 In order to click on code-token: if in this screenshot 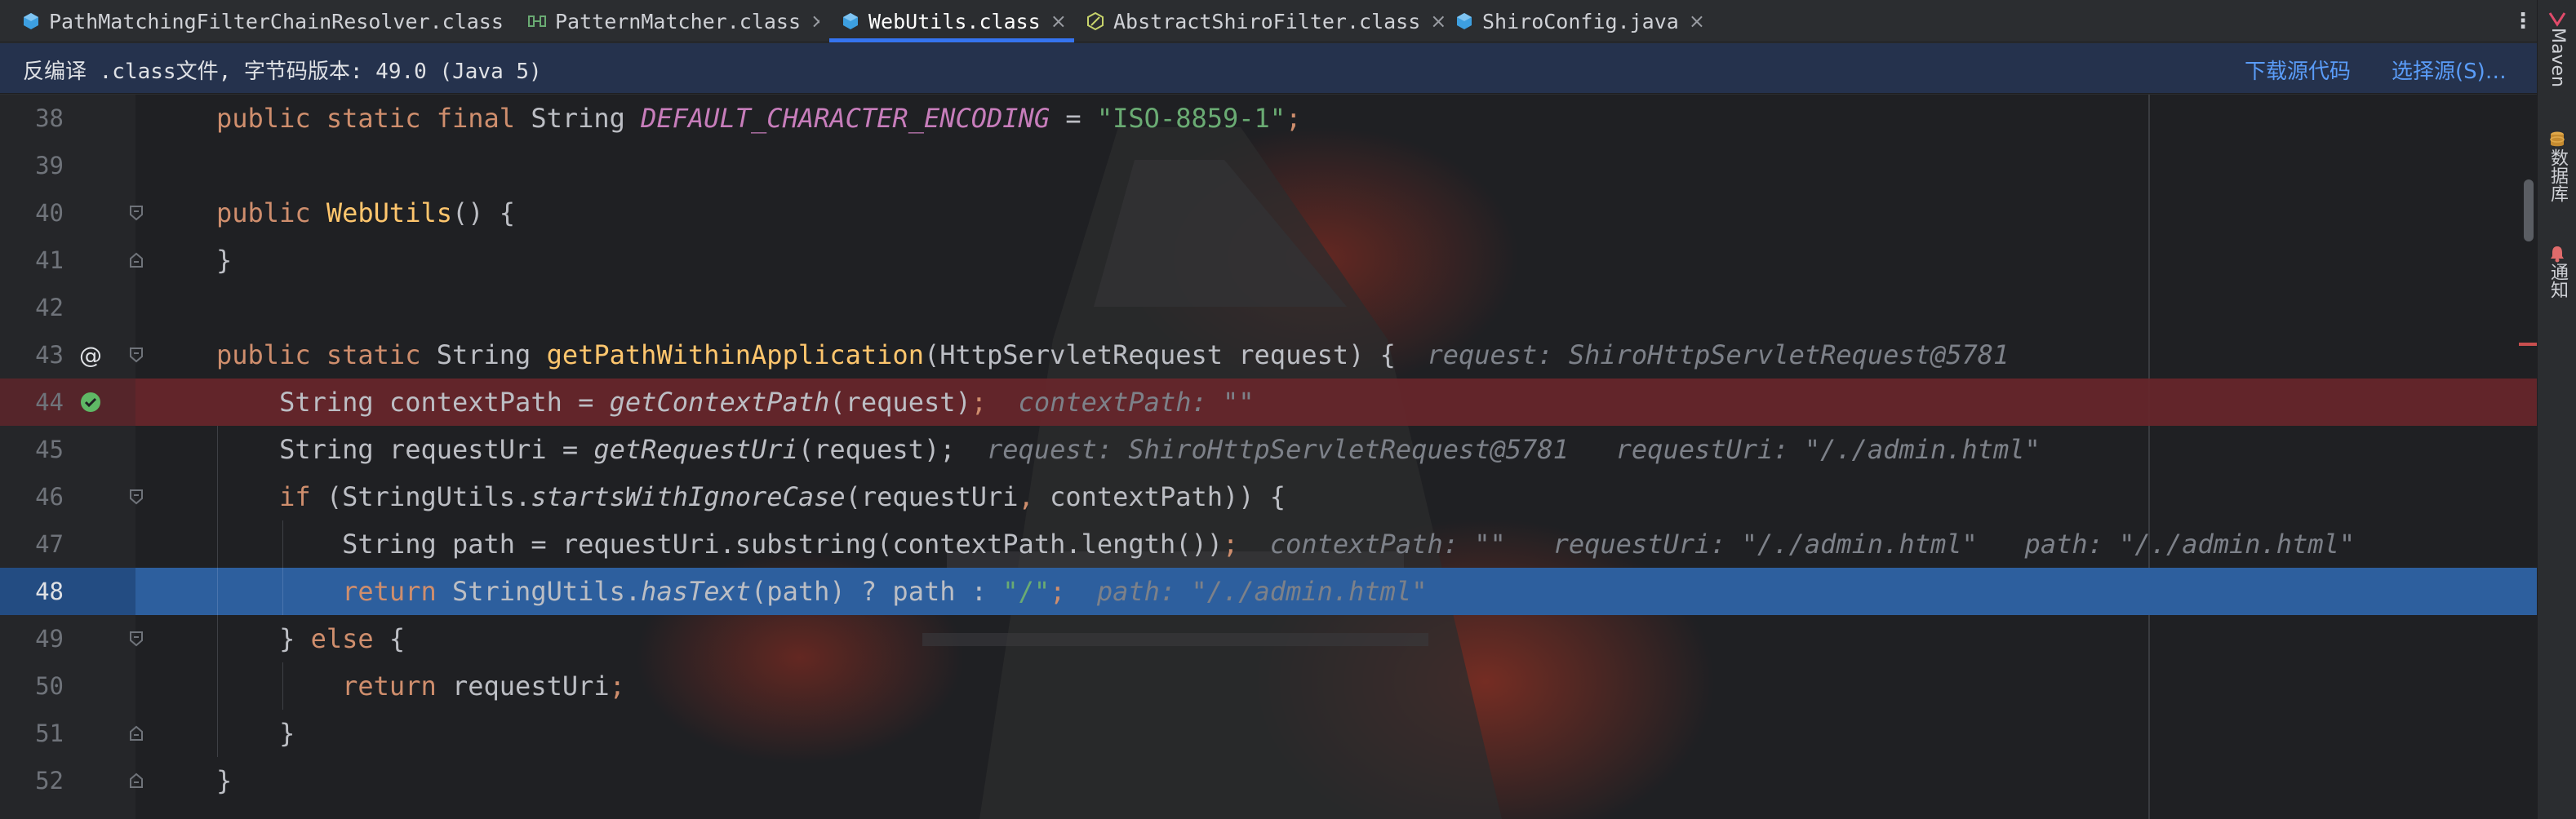, I will do `click(302, 497)`.